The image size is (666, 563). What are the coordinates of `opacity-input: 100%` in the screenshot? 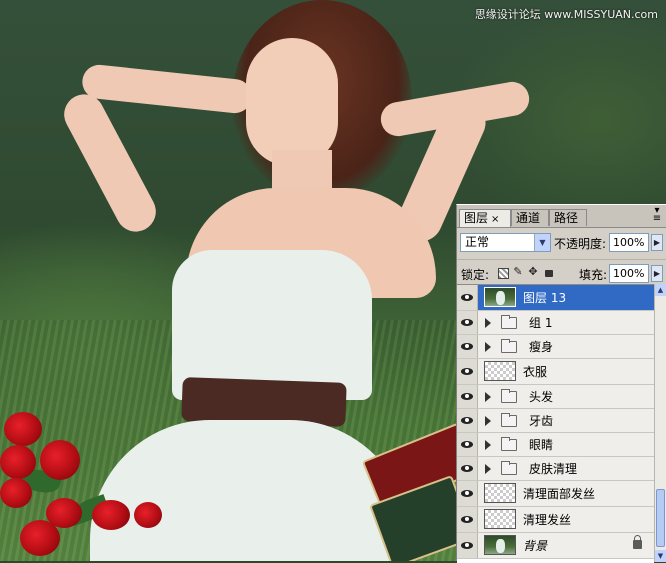 It's located at (629, 242).